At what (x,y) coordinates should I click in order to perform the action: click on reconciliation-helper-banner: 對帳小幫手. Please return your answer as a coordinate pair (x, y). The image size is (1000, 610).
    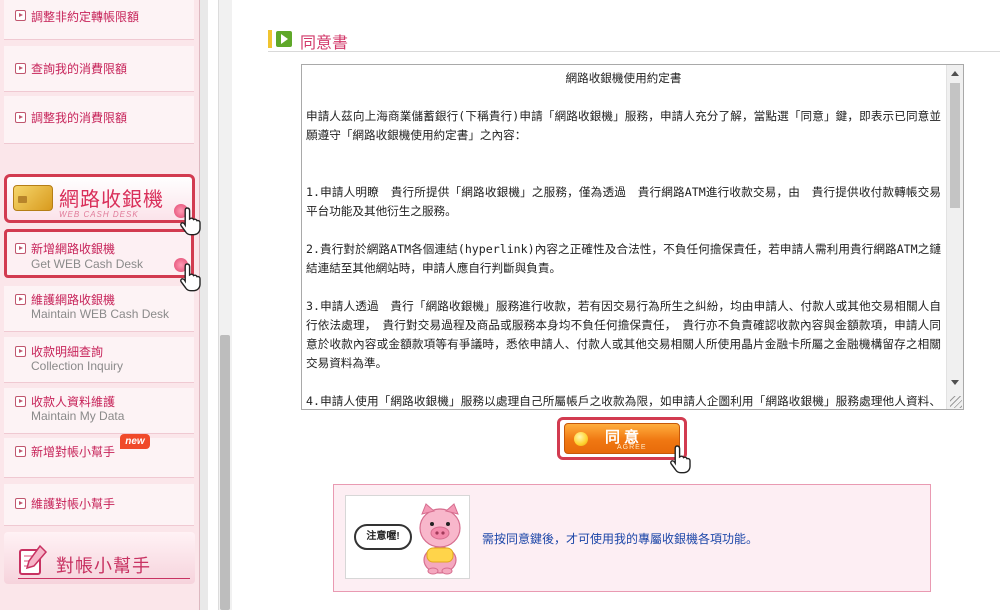
    Looking at the image, I should click on (99, 558).